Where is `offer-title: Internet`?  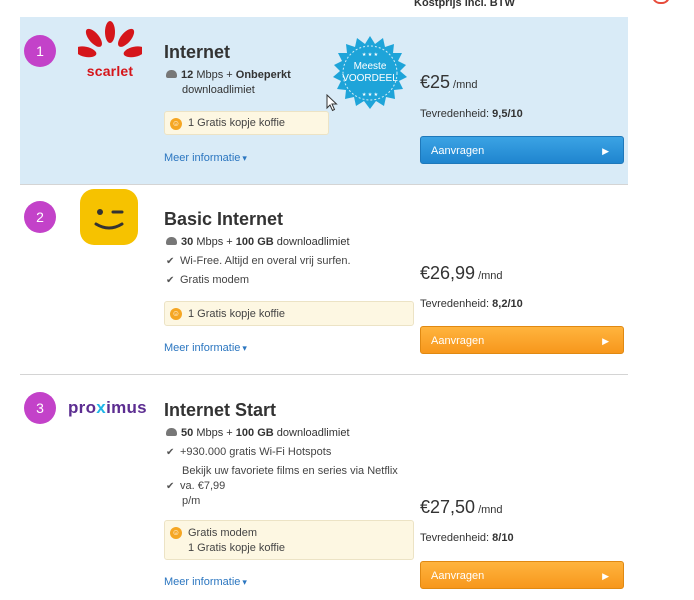 offer-title: Internet is located at coordinates (197, 52).